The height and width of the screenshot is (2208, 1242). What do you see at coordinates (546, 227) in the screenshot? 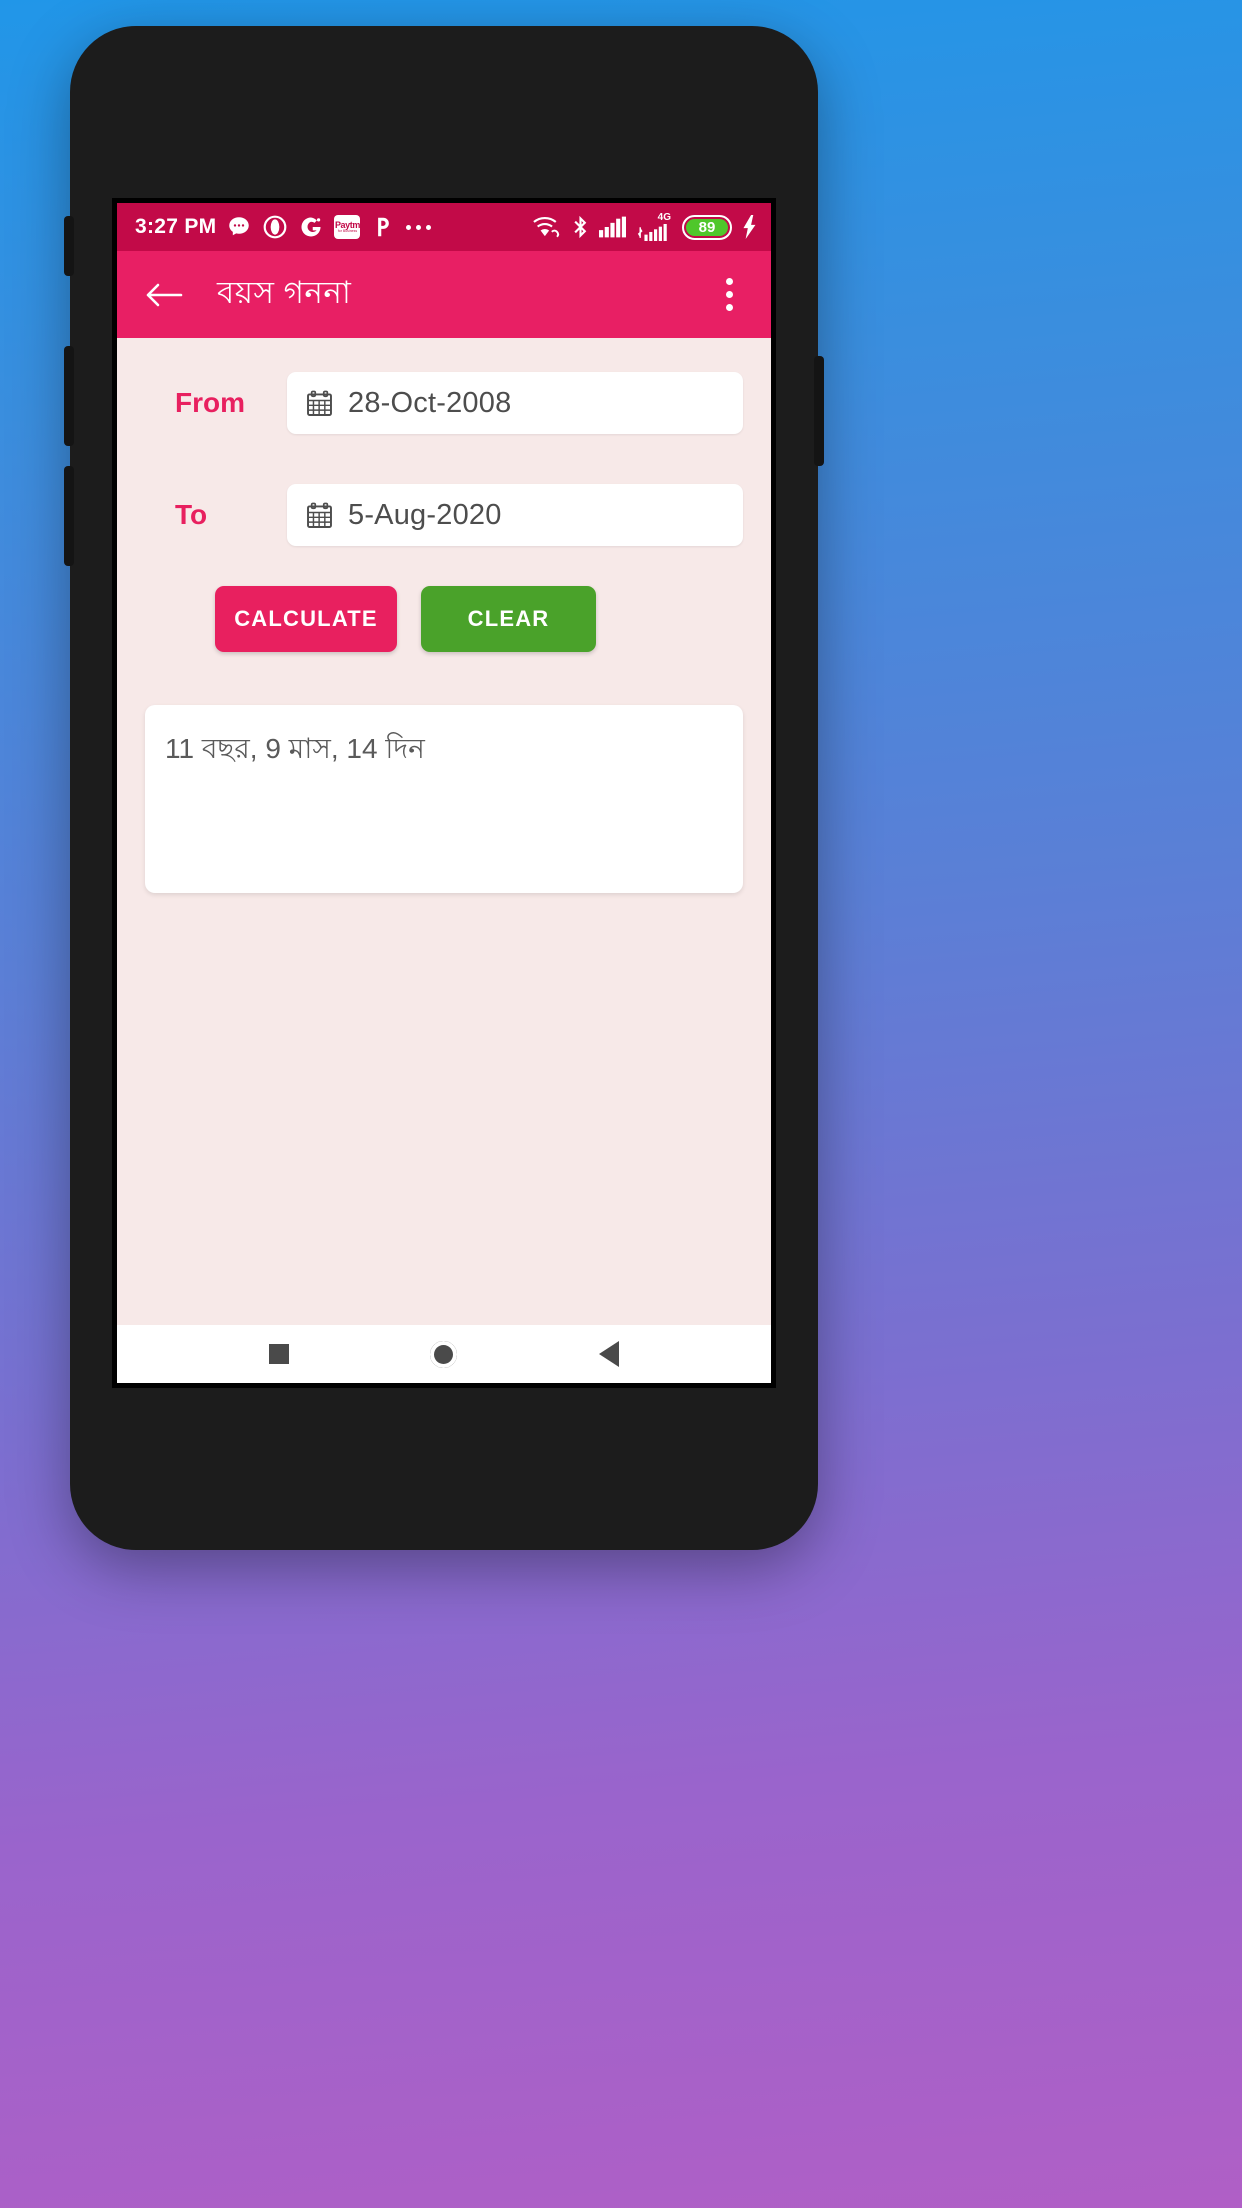
I see `wifi-icon` at bounding box center [546, 227].